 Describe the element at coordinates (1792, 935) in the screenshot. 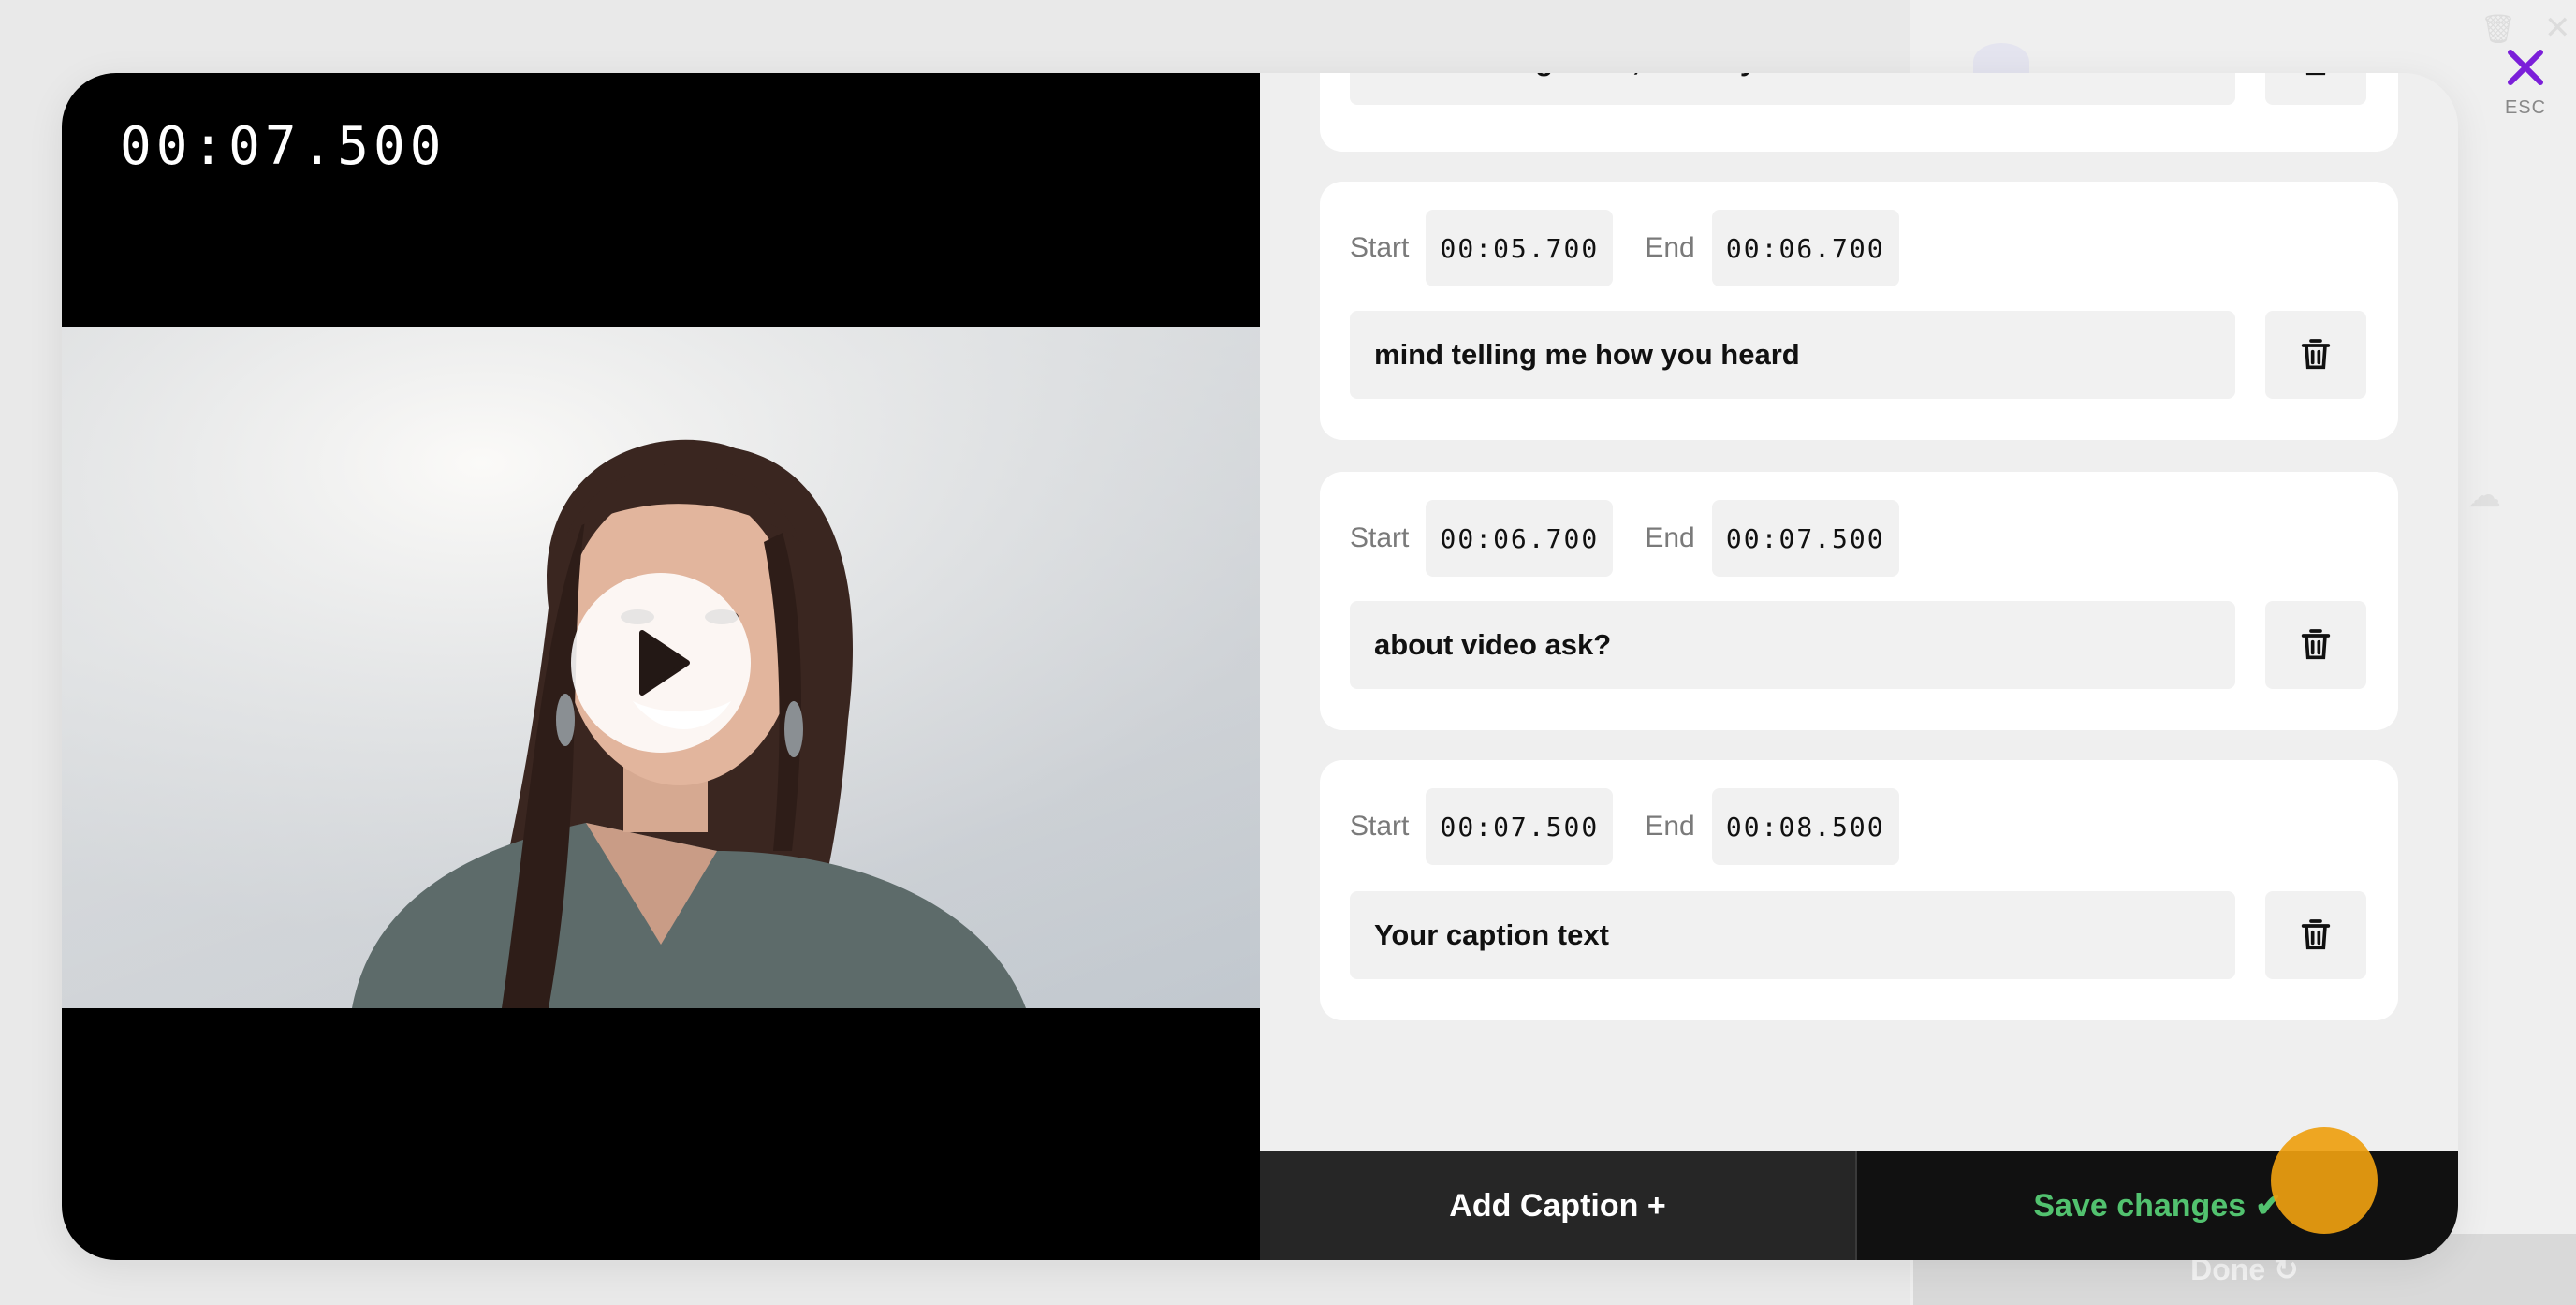

I see `caption-text-input: Your caption text` at that location.